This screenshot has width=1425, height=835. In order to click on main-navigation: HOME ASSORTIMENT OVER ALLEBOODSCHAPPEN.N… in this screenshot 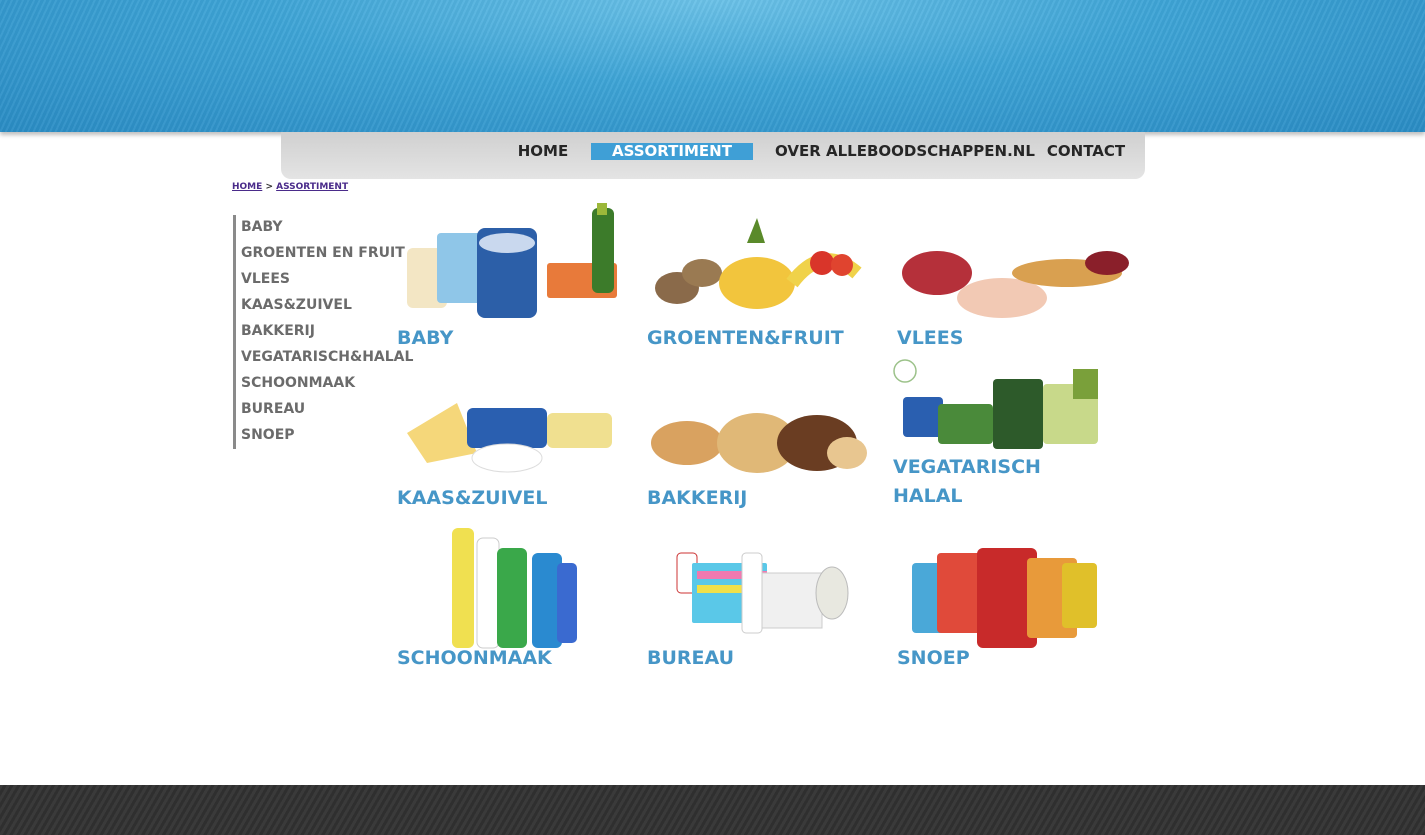, I will do `click(713, 155)`.